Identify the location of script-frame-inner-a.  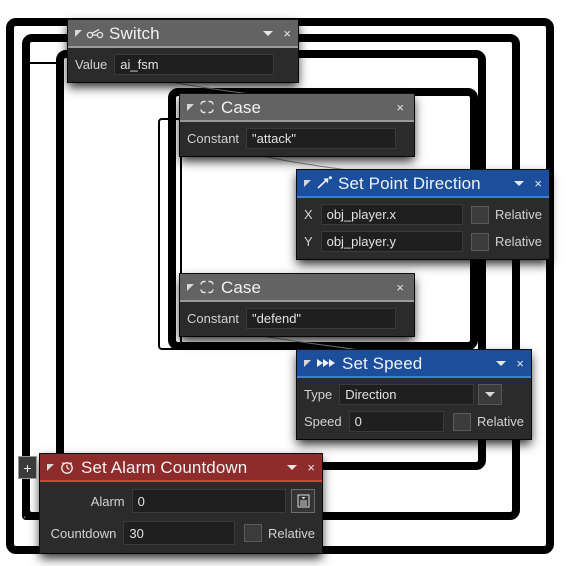
(42, 291).